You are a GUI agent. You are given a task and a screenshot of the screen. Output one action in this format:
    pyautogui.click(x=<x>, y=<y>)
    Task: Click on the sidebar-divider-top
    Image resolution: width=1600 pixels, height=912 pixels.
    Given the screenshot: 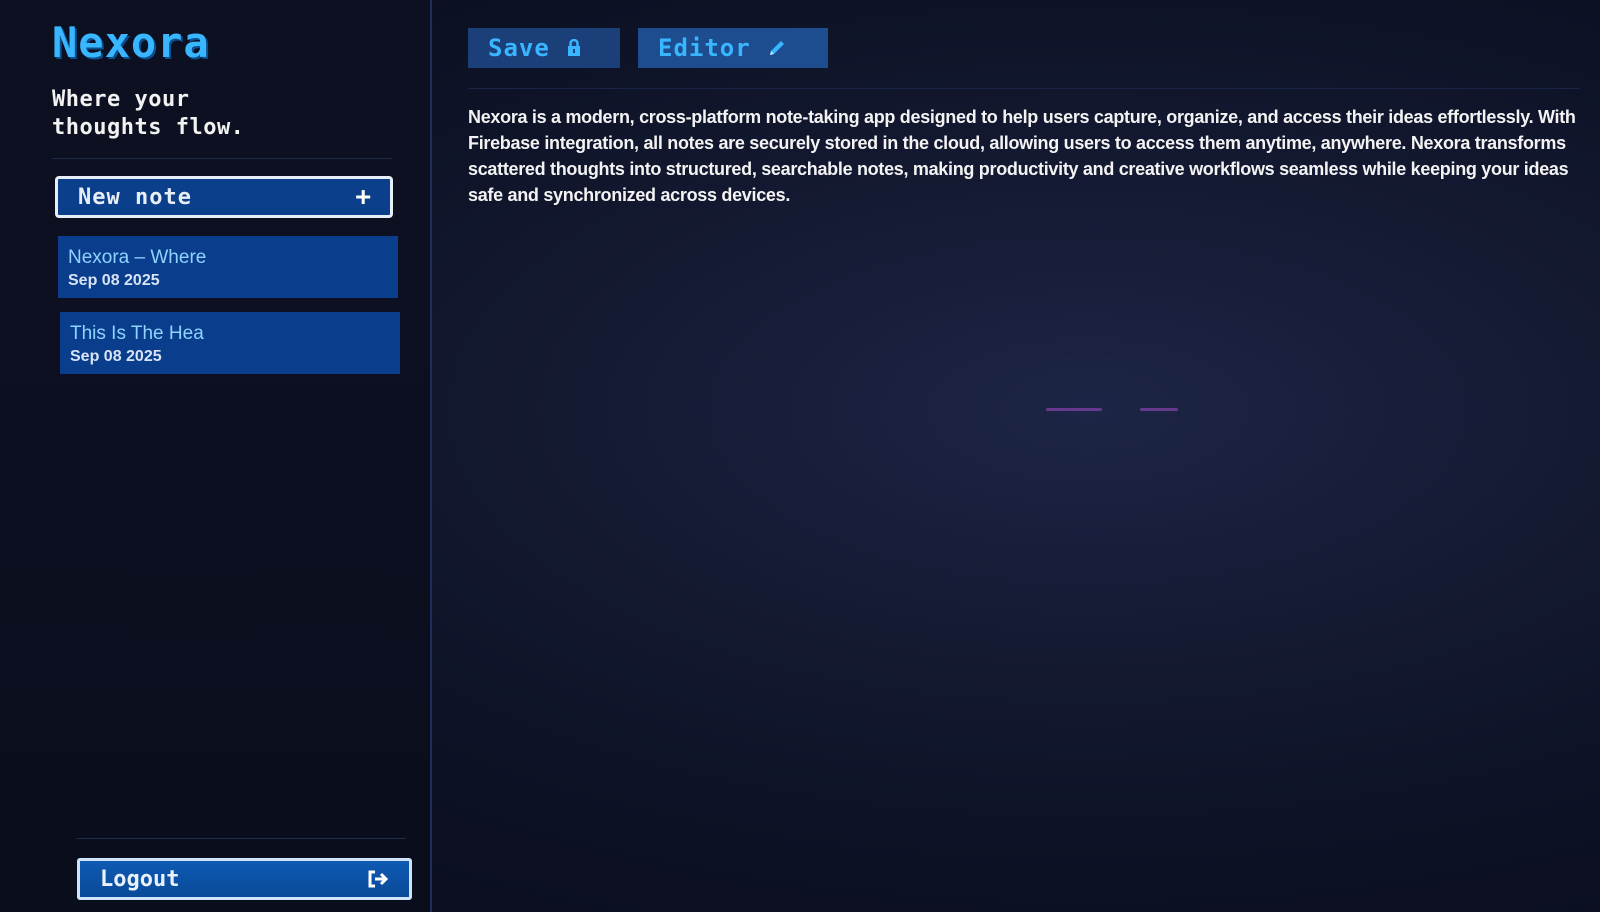 What is the action you would take?
    pyautogui.click(x=222, y=158)
    